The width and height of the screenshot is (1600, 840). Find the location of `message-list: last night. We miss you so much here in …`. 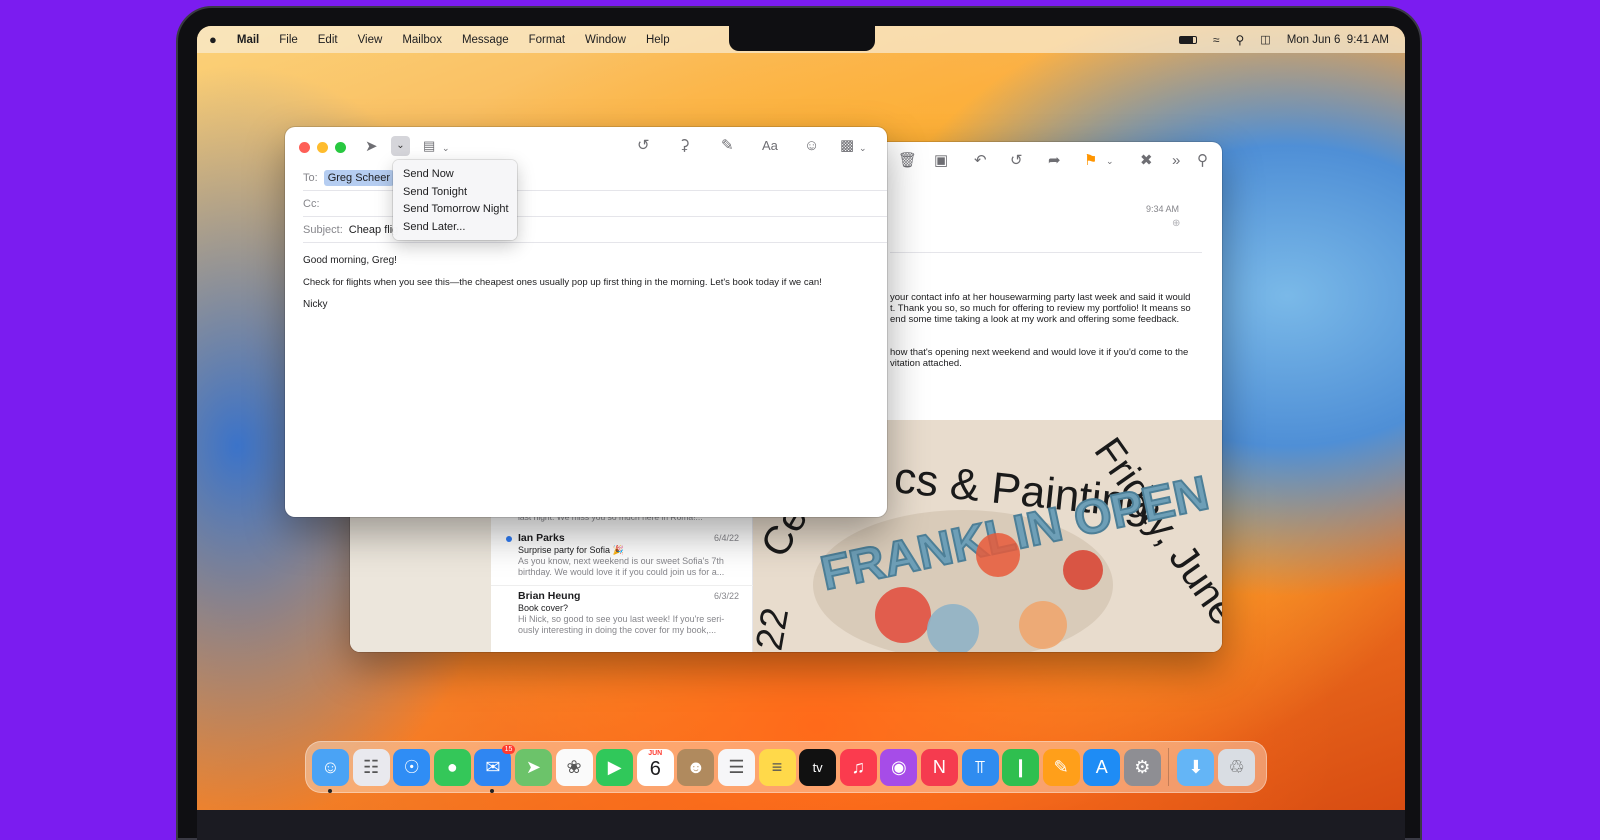

message-list: last night. We miss you so much here in … is located at coordinates (622, 580).